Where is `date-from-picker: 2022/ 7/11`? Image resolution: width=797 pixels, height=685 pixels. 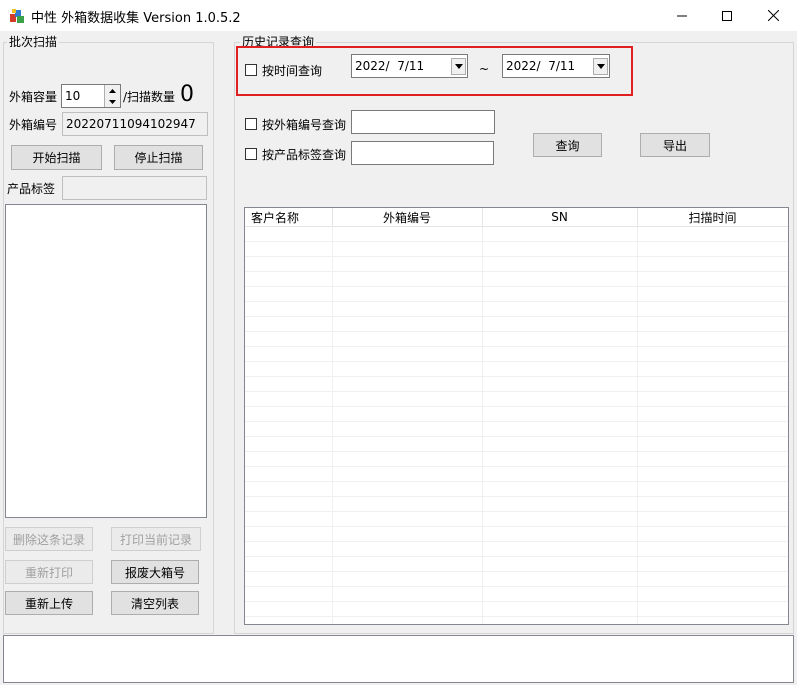 date-from-picker: 2022/ 7/11 is located at coordinates (409, 66).